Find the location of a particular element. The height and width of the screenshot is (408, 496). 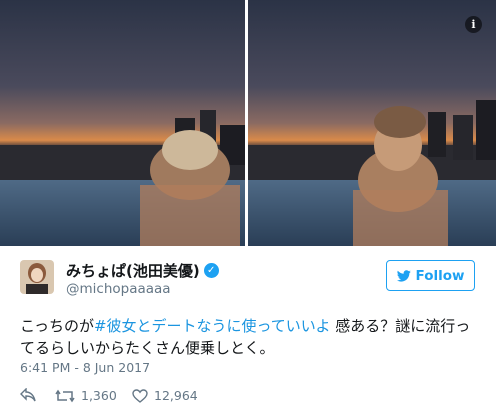

like-count: 12,964 is located at coordinates (176, 395).